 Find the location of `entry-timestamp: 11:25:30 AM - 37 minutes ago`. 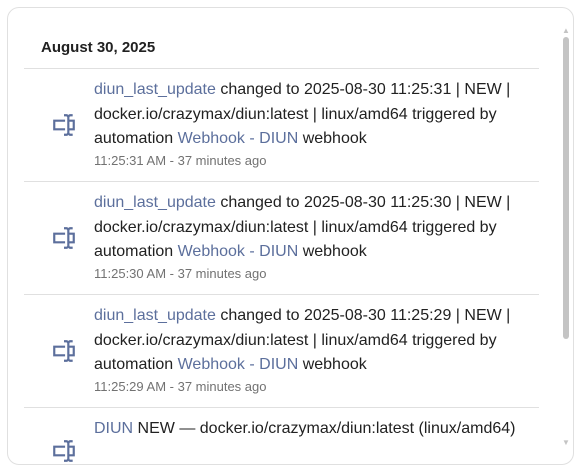

entry-timestamp: 11:25:30 AM - 37 minutes ago is located at coordinates (180, 273).